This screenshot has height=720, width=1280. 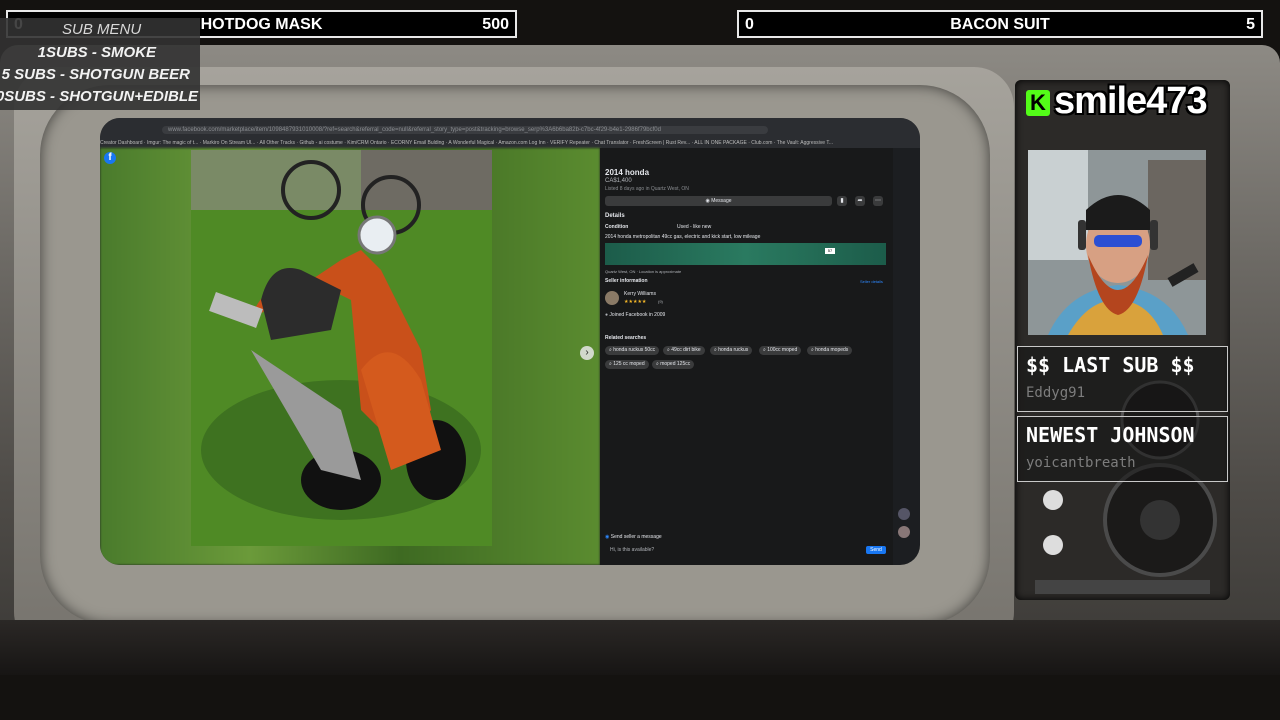 I want to click on bookmark-item: Kim/CRM Ontario, so click(x=366, y=143).